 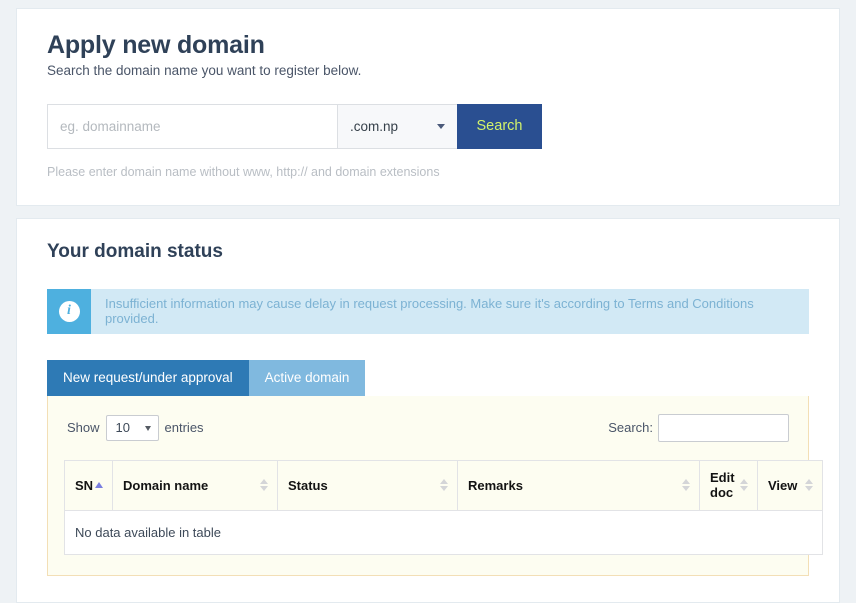 I want to click on search-button: Search, so click(x=499, y=126).